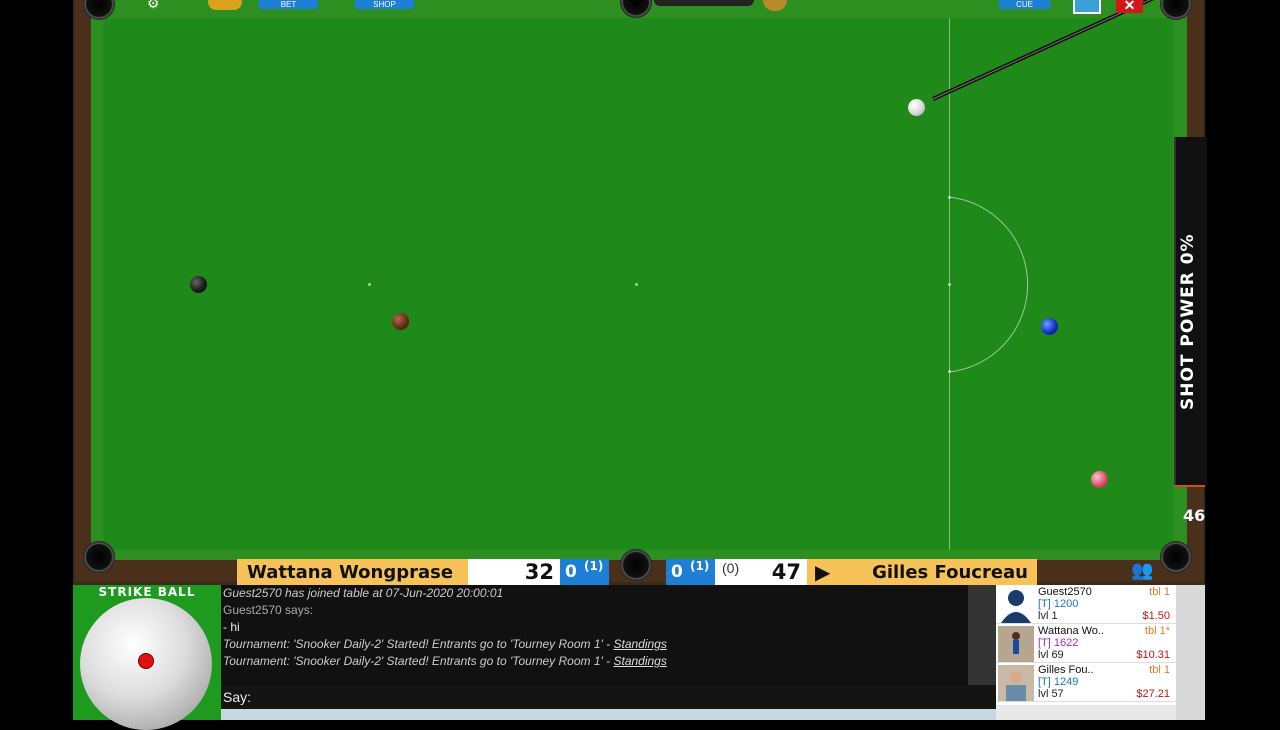  What do you see at coordinates (1066, 670) in the screenshot?
I see `player-name: Gilles Fou..` at bounding box center [1066, 670].